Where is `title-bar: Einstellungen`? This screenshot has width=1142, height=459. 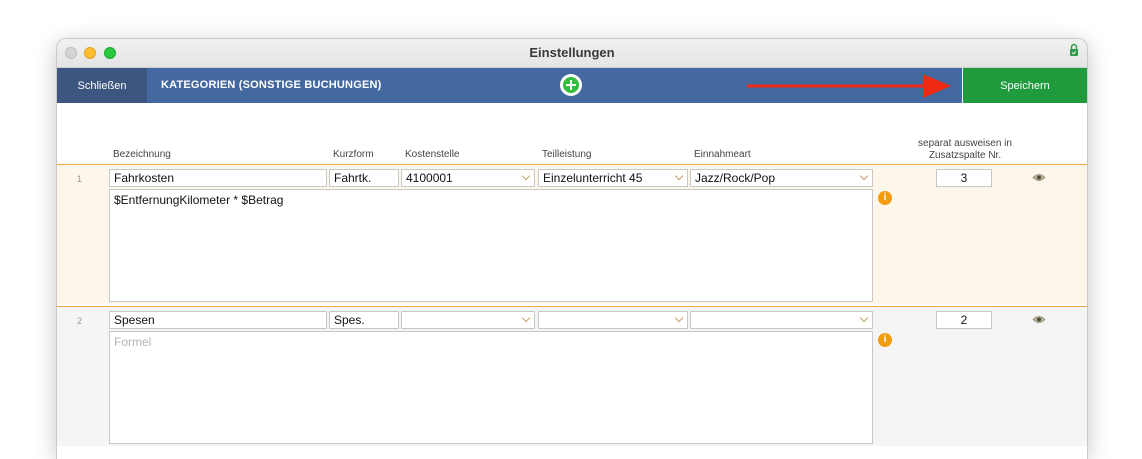 title-bar: Einstellungen is located at coordinates (572, 53).